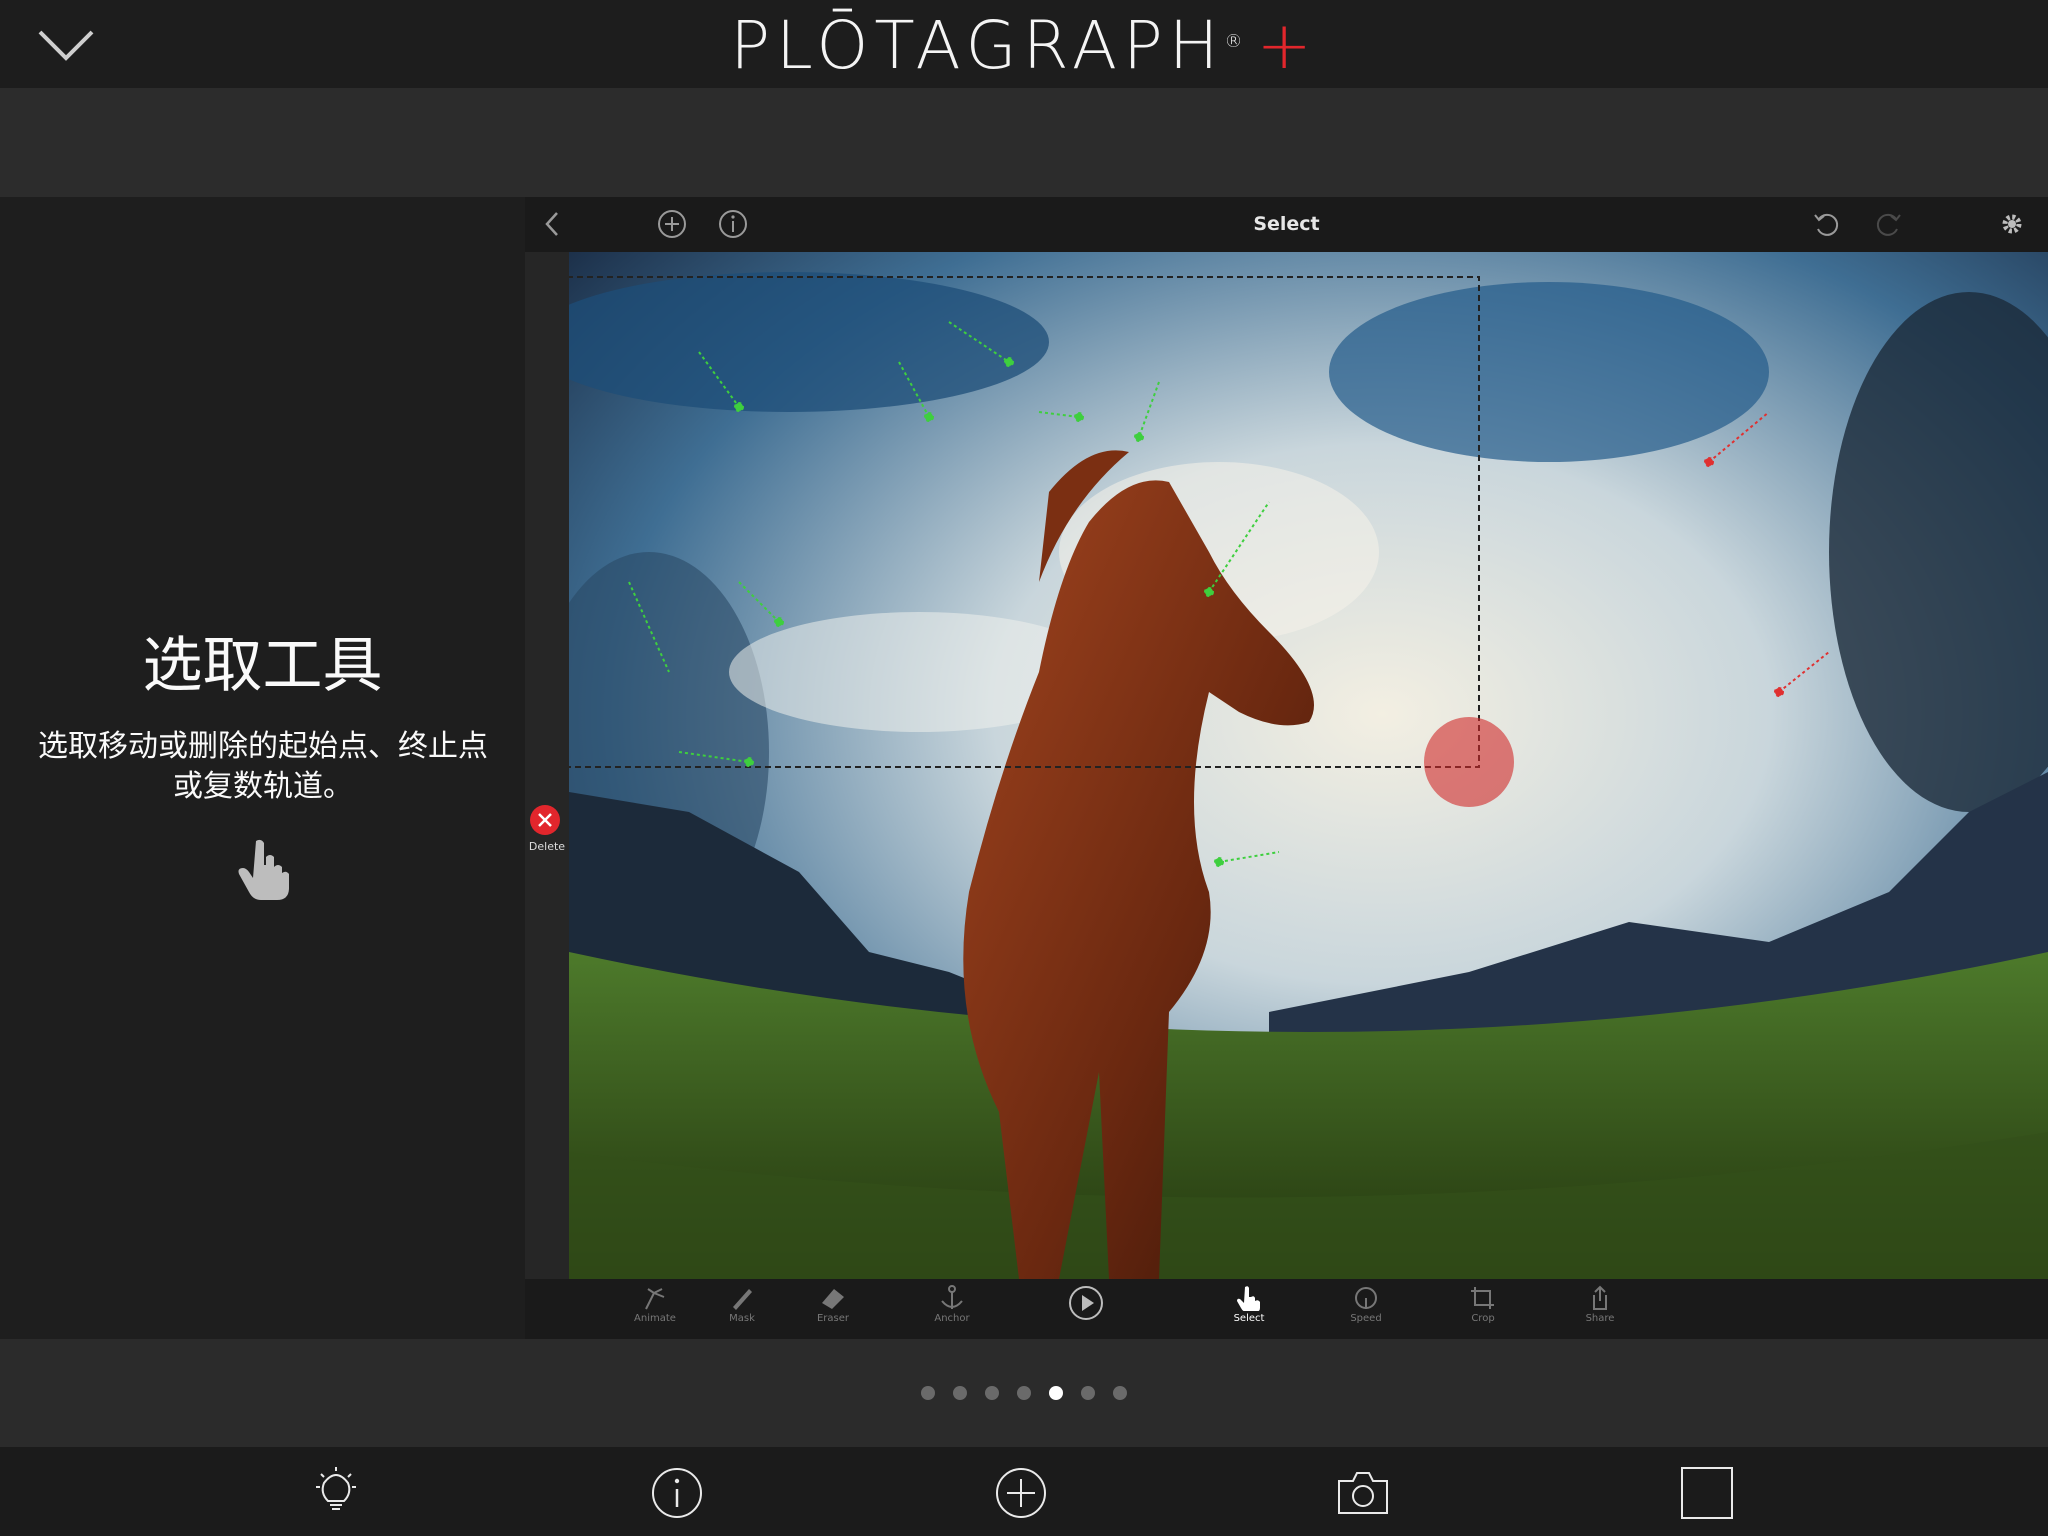  Describe the element at coordinates (952, 1297) in the screenshot. I see `anchor-icon` at that location.